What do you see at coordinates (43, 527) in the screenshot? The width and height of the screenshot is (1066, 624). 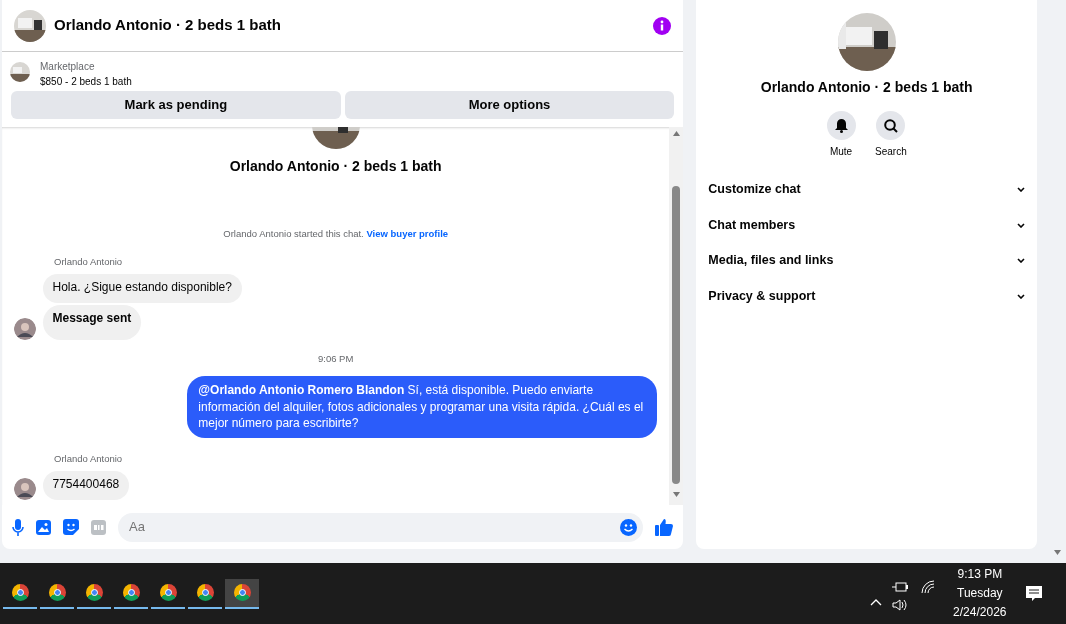 I see `image-icon` at bounding box center [43, 527].